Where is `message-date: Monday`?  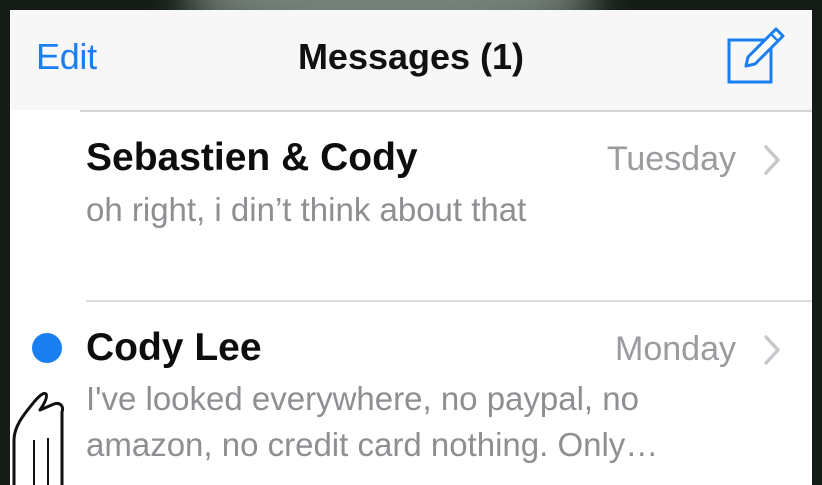 message-date: Monday is located at coordinates (675, 349).